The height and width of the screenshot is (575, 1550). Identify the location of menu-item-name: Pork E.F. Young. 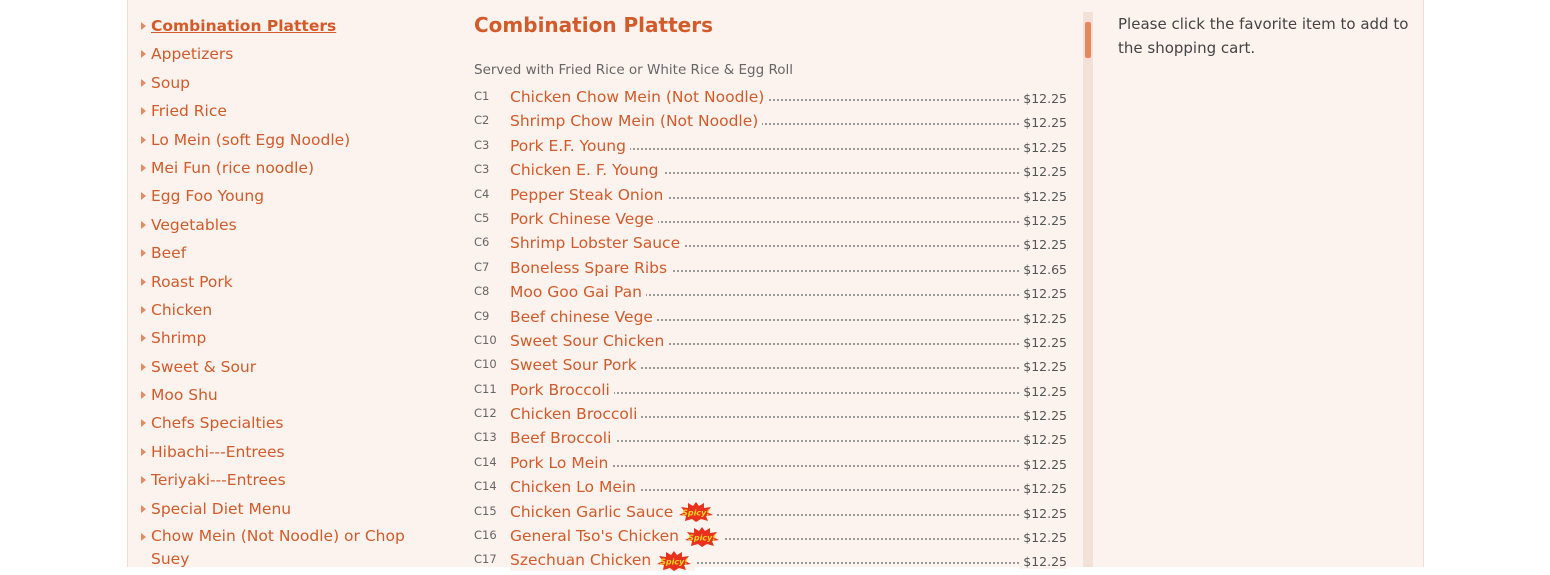
(570, 145).